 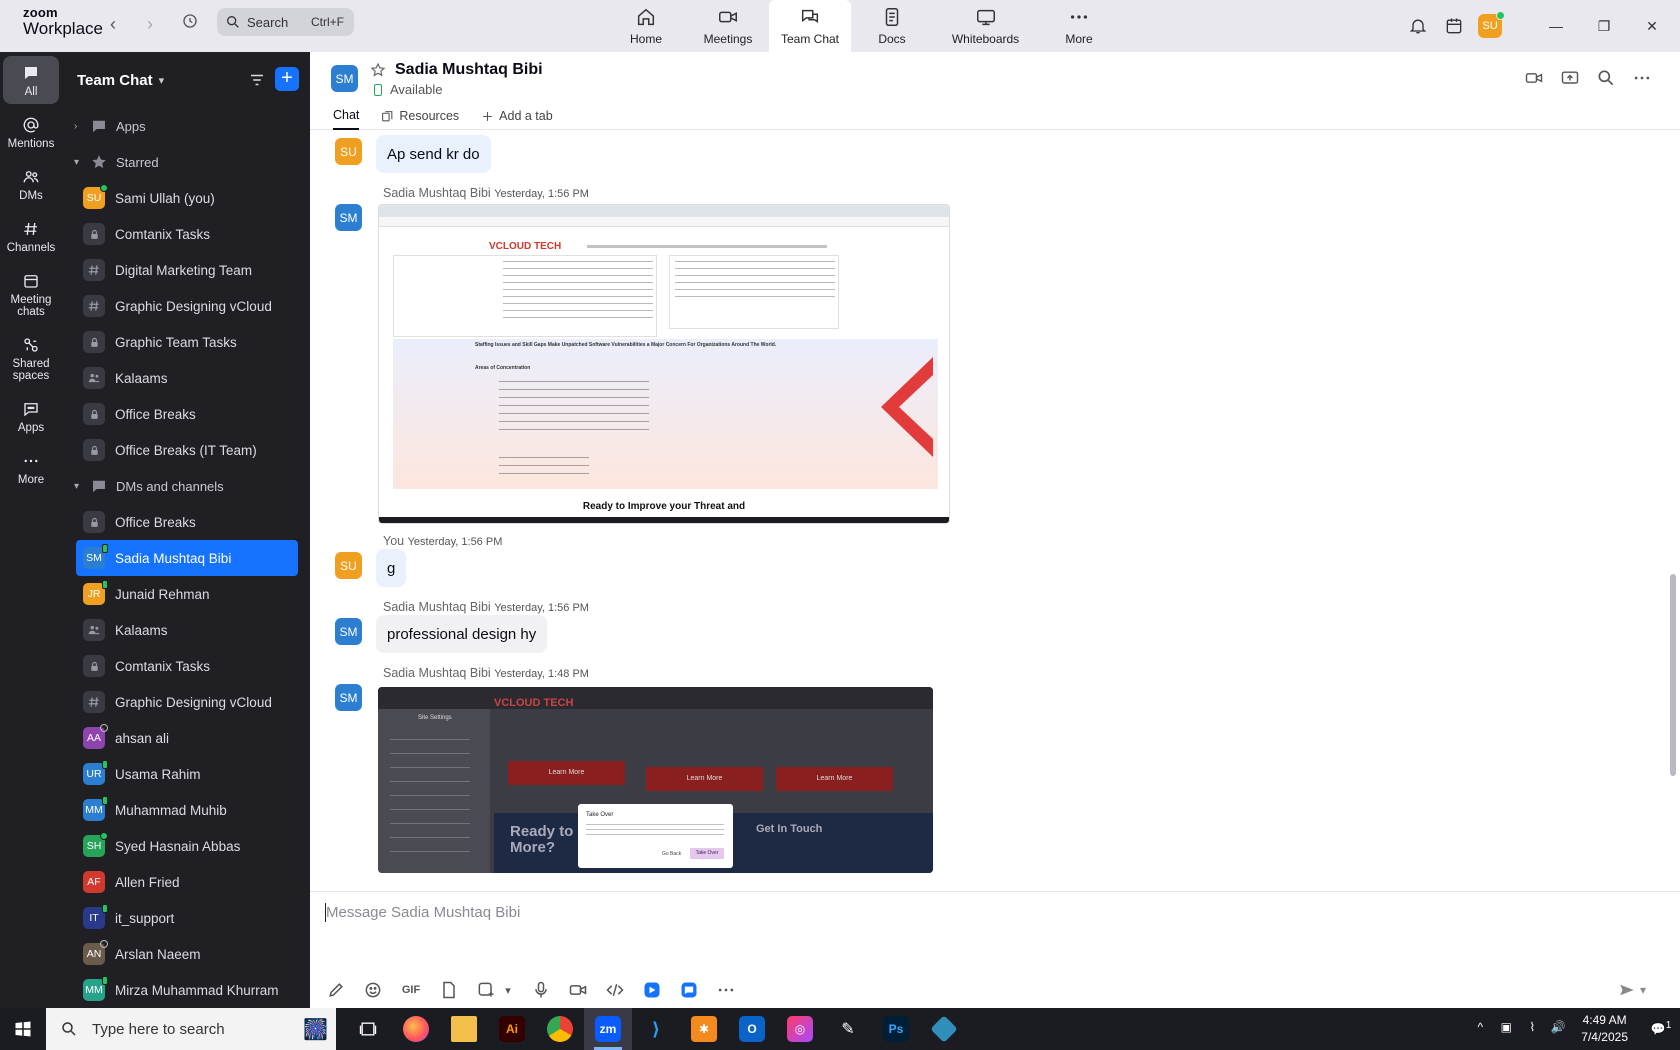 What do you see at coordinates (186, 954) in the screenshot?
I see `sidebar-item: AN Arslan Naeem` at bounding box center [186, 954].